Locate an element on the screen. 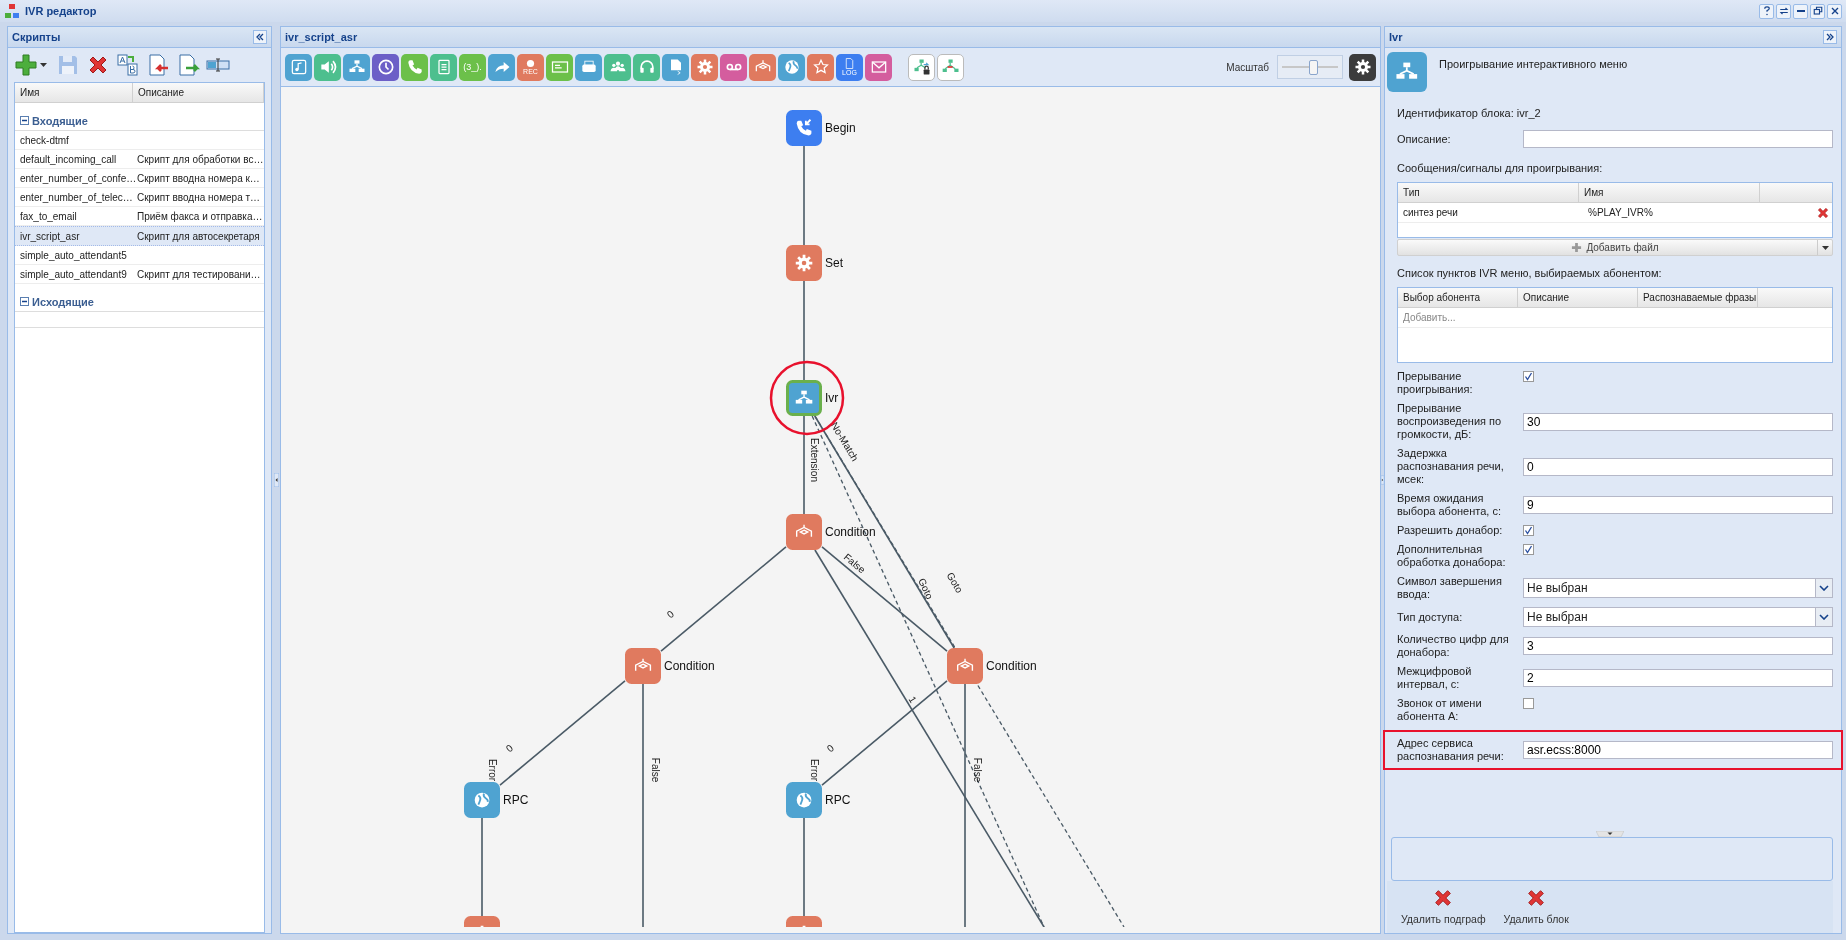 The width and height of the screenshot is (1846, 940). column-header: Выбор абонента is located at coordinates (1458, 297).